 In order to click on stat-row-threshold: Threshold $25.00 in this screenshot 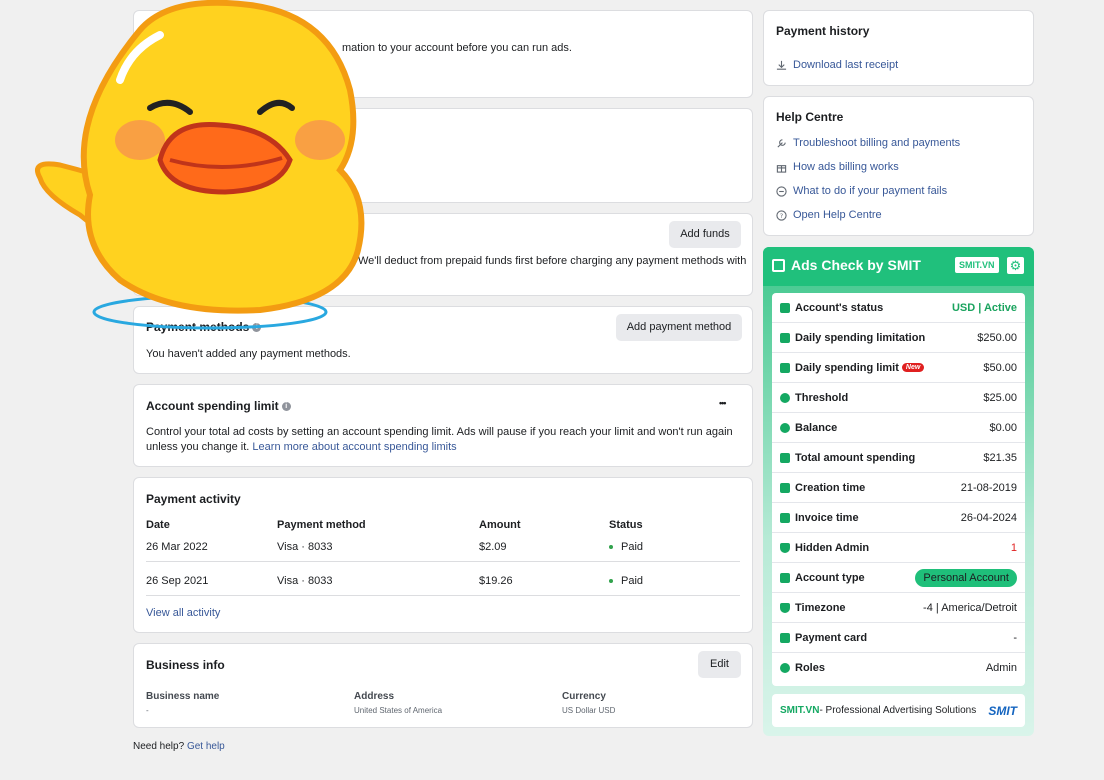, I will do `click(898, 398)`.